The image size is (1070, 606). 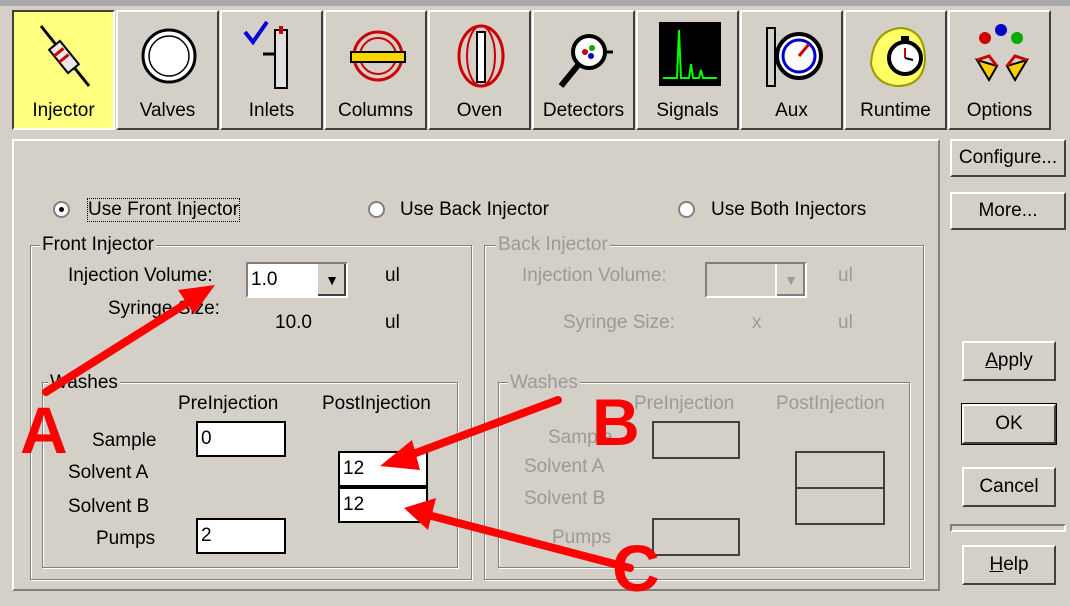 What do you see at coordinates (124, 440) in the screenshot?
I see `sample-label: Sample` at bounding box center [124, 440].